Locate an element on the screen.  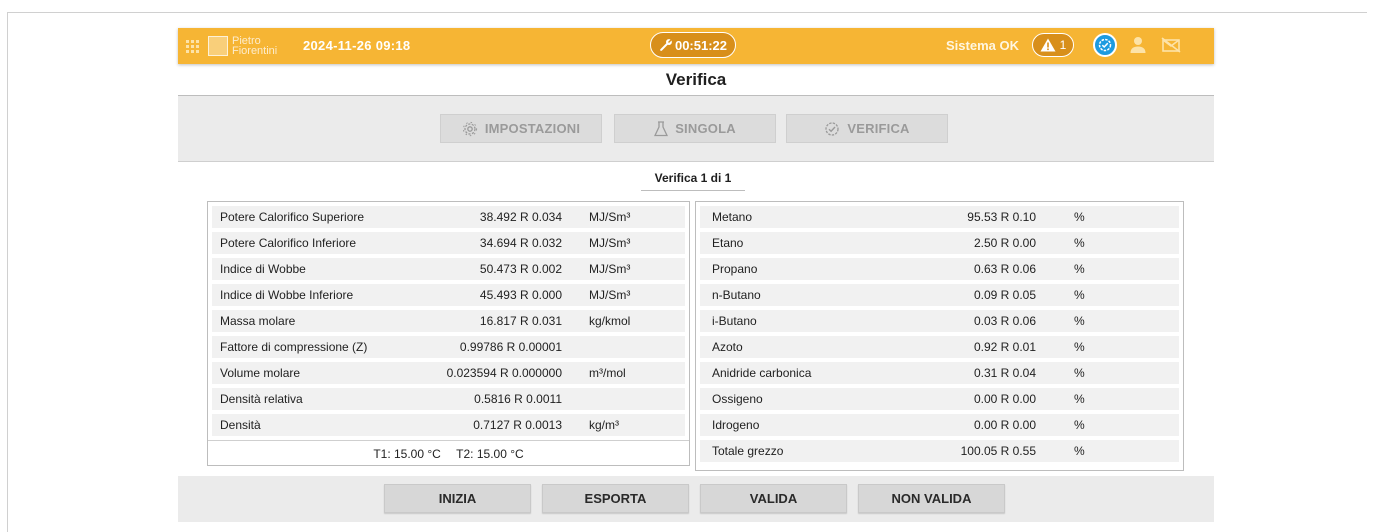
temperature-t2: T2: 15.00 °C is located at coordinates (490, 454).